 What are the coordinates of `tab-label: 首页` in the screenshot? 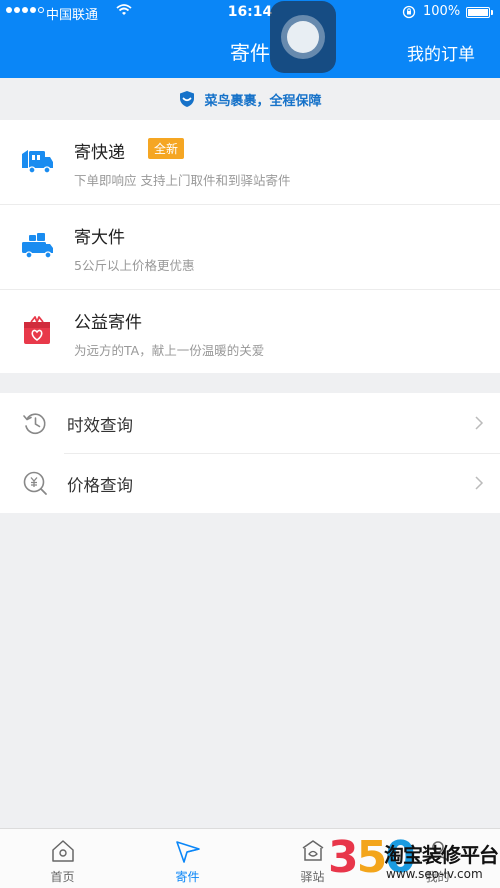 It's located at (62, 877).